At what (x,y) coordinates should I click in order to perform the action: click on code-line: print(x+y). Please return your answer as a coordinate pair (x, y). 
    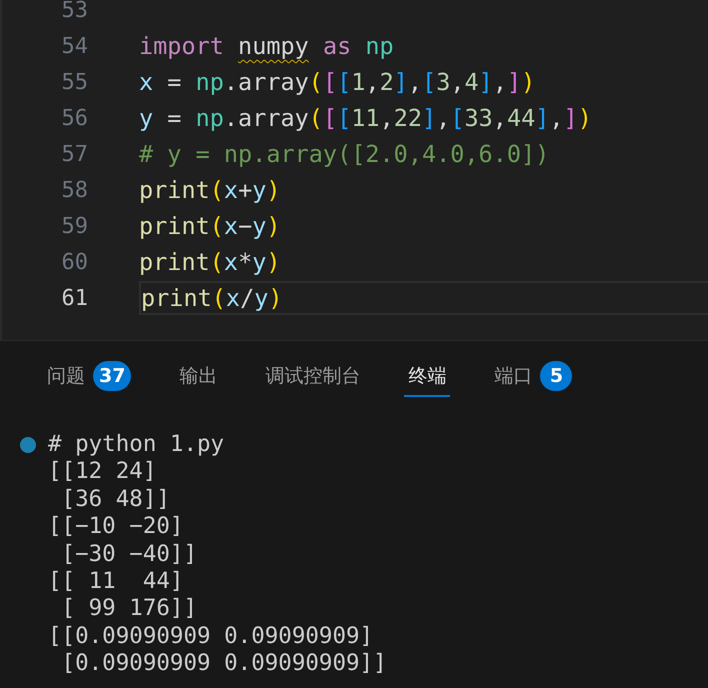
    Looking at the image, I should click on (210, 190).